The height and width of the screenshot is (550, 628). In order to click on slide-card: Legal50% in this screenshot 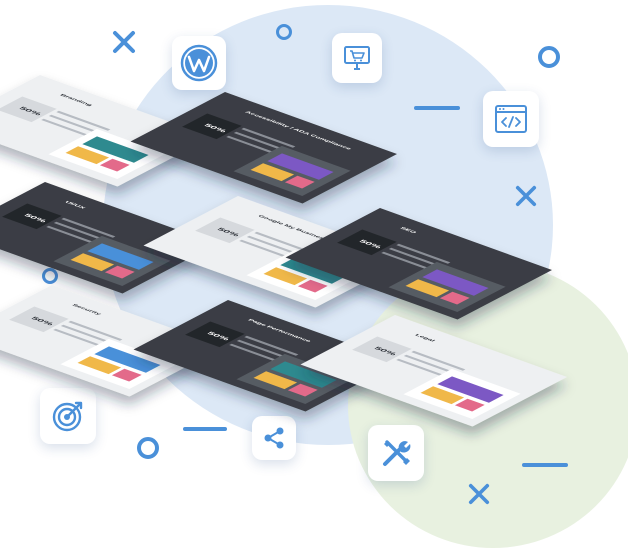, I will do `click(433, 371)`.